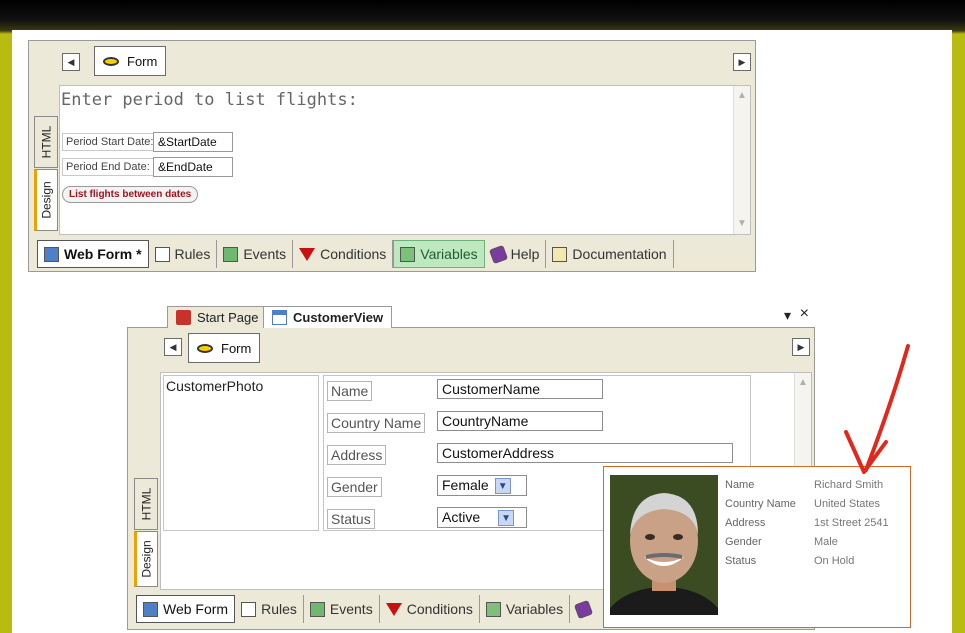  Describe the element at coordinates (108, 167) in the screenshot. I see `period-end-label: Period End Date:` at that location.